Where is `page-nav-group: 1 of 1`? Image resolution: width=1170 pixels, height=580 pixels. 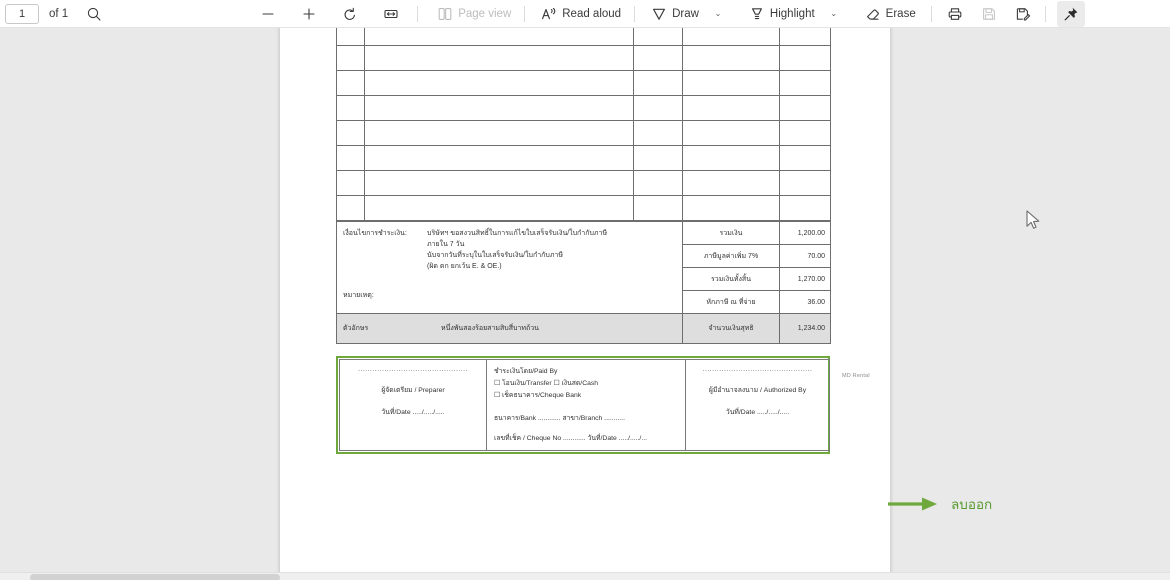
page-nav-group: 1 of 1 is located at coordinates (53, 14).